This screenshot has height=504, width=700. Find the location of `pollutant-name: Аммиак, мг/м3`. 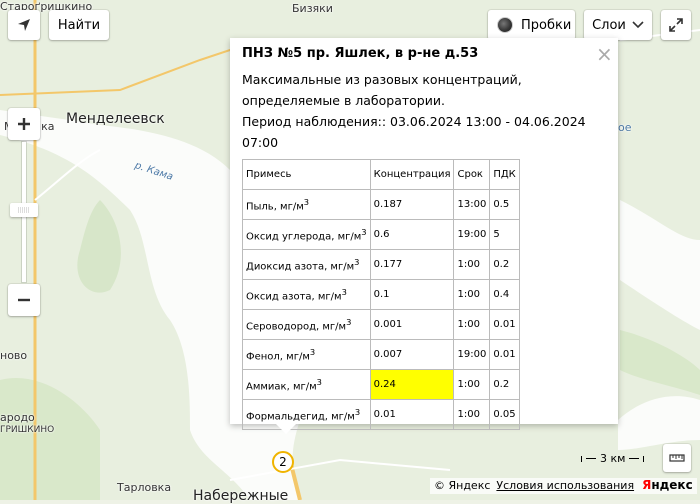

pollutant-name: Аммиак, мг/м3 is located at coordinates (306, 384).